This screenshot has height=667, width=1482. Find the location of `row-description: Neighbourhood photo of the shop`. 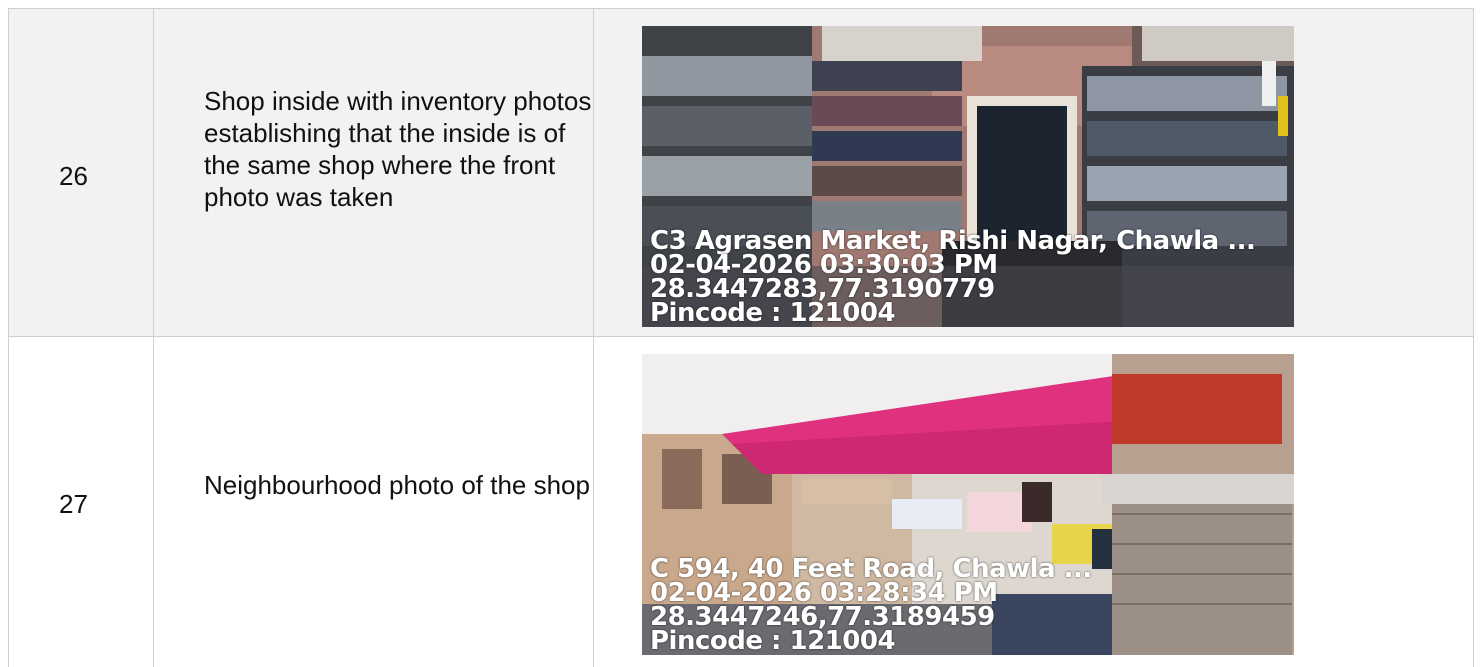

row-description: Neighbourhood photo of the shop is located at coordinates (397, 485).